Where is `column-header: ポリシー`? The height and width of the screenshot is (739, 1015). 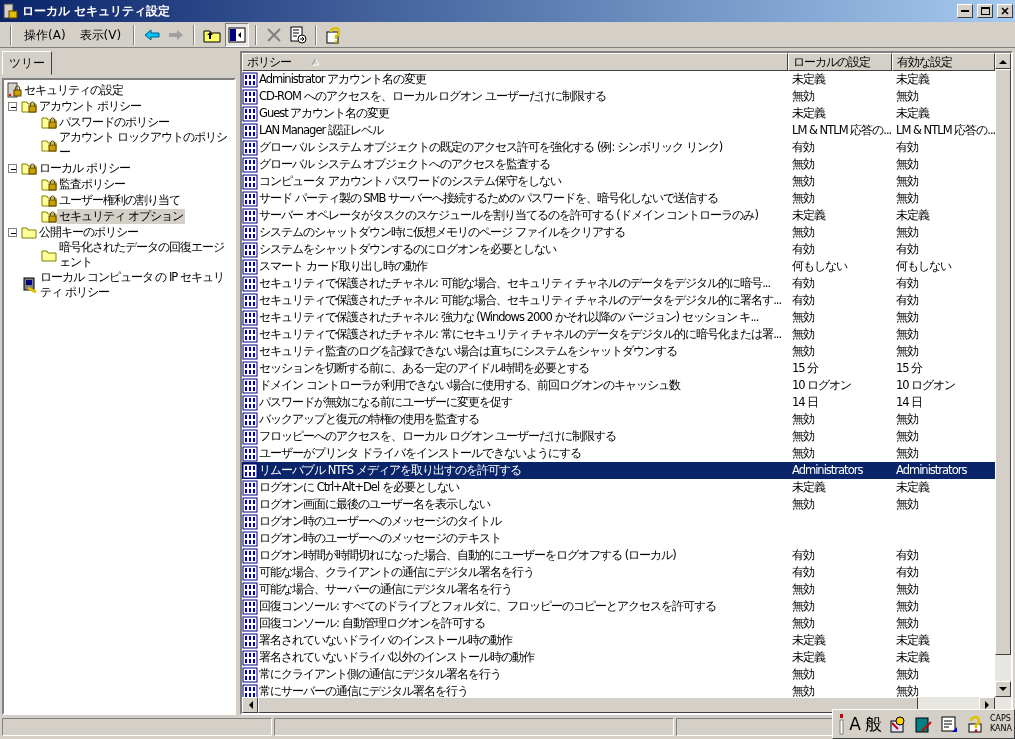
column-header: ポリシー is located at coordinates (515, 62).